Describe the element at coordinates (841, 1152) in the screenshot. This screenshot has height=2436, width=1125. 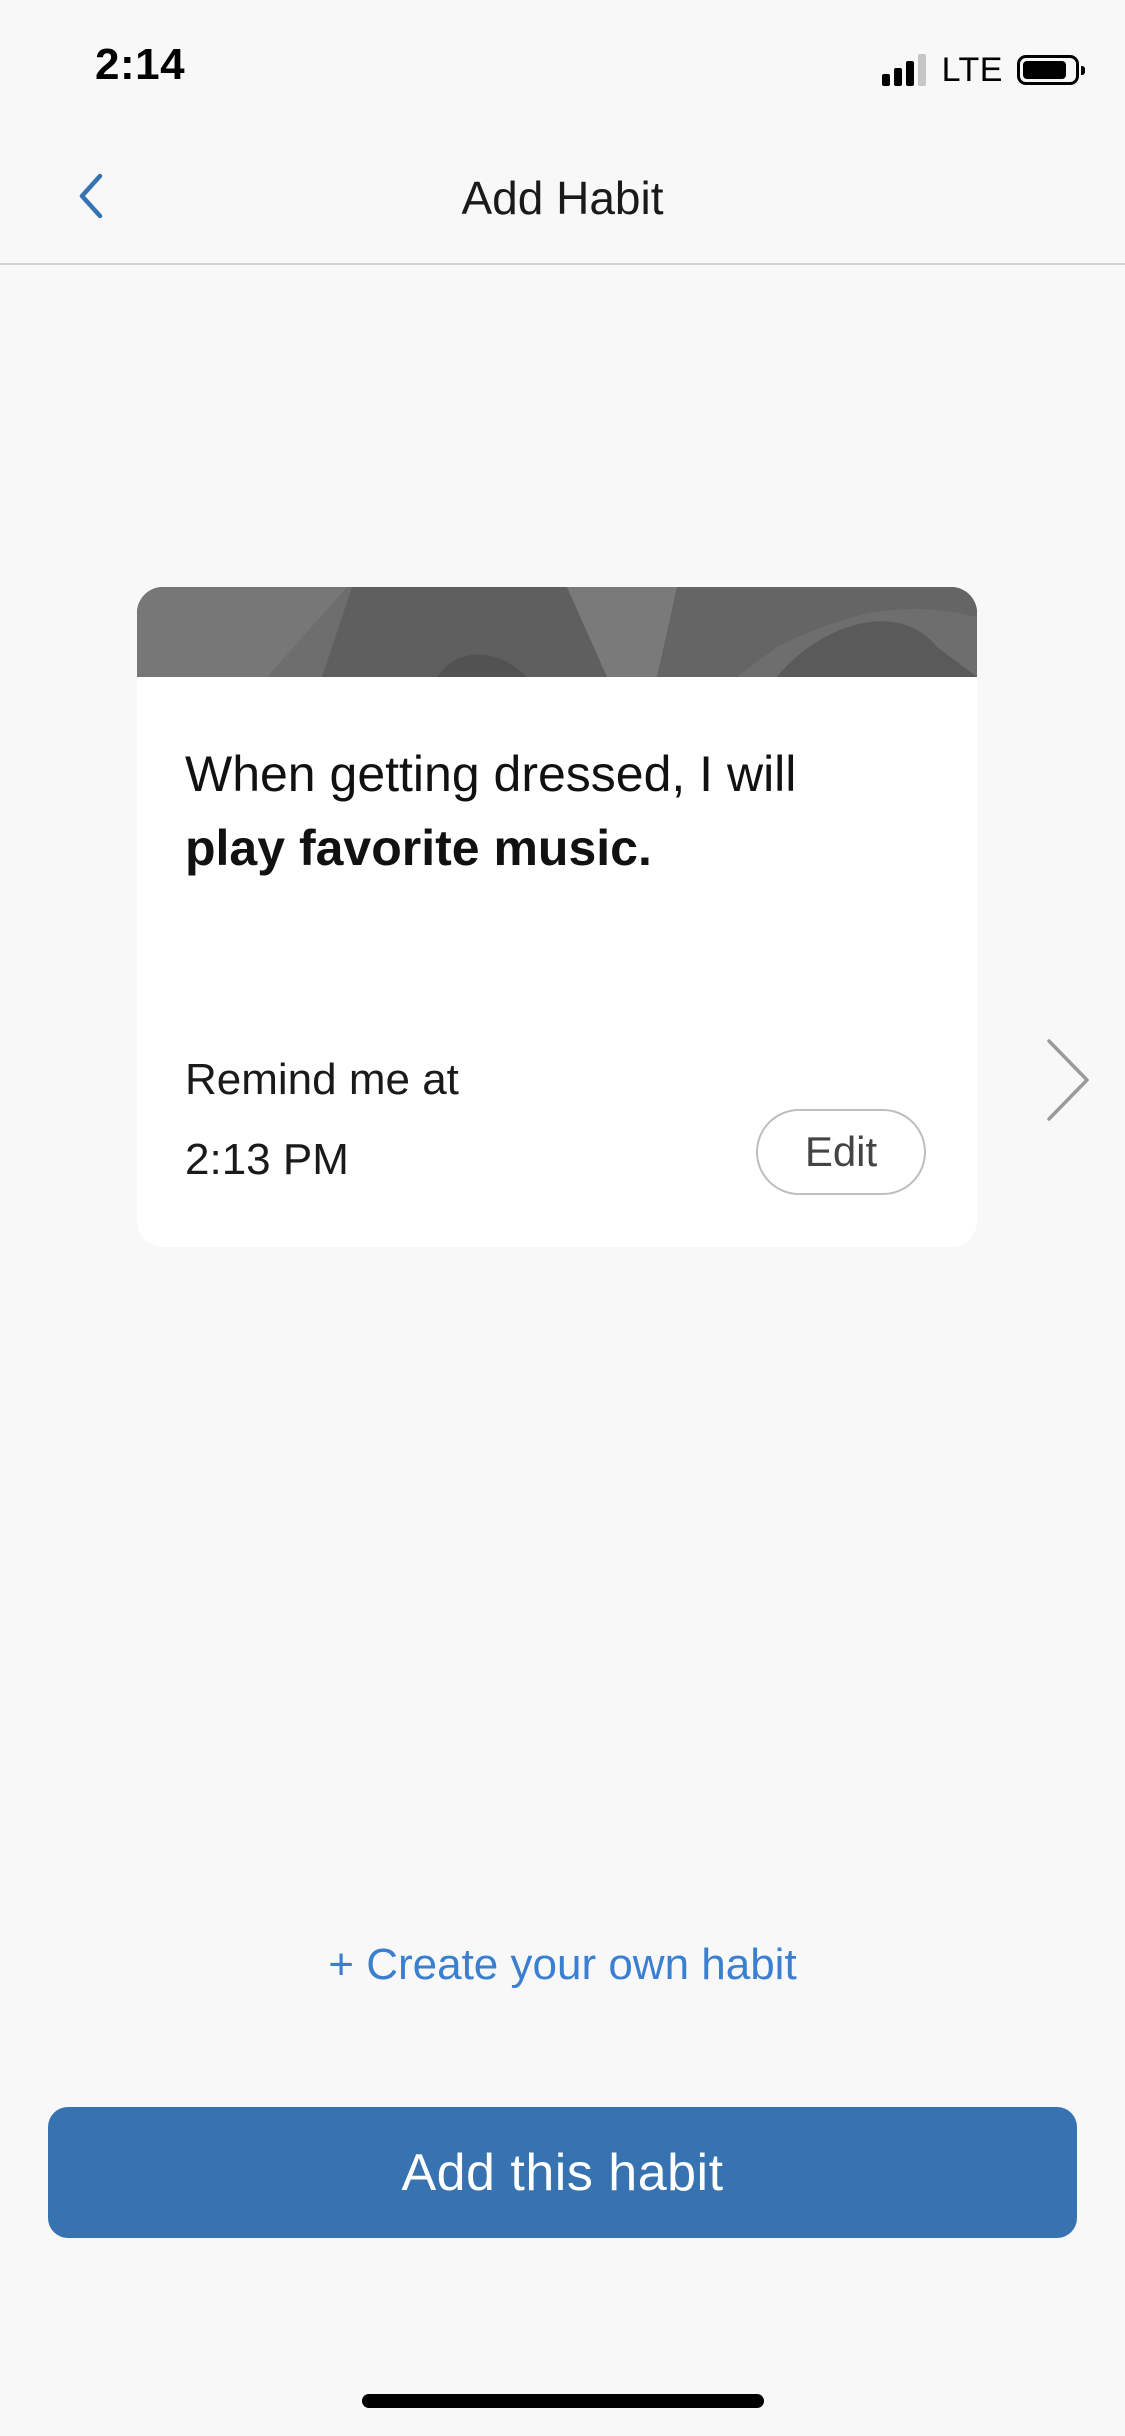
I see `edit-reminder-button: Edit` at that location.